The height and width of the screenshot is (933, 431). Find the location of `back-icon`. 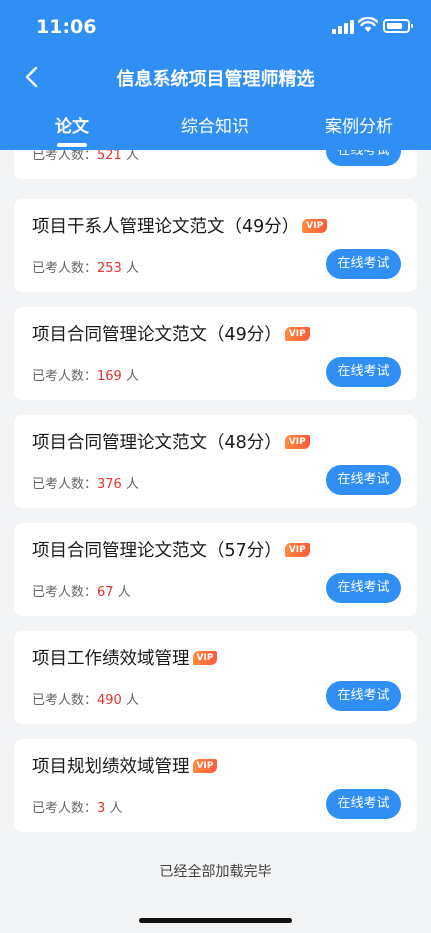

back-icon is located at coordinates (33, 77).